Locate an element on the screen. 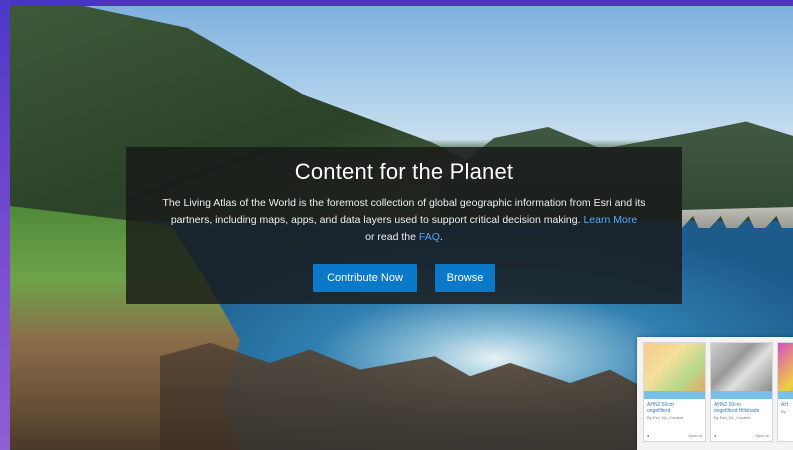 The height and width of the screenshot is (450, 793). card-title-line2: ongefilterd is located at coordinates (659, 411).